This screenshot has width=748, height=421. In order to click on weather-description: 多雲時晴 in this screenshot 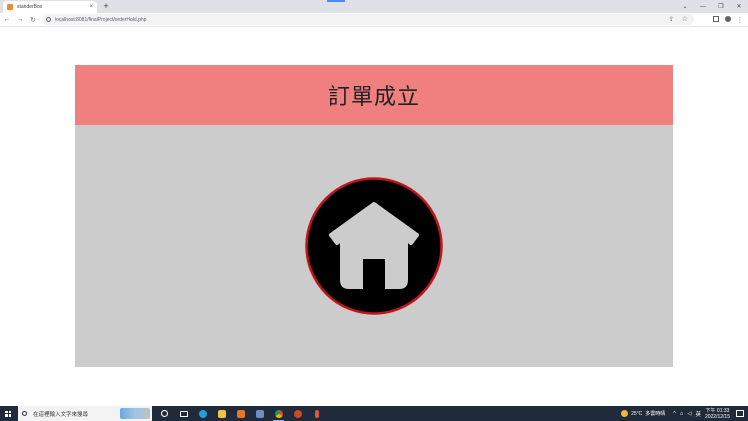, I will do `click(655, 413)`.